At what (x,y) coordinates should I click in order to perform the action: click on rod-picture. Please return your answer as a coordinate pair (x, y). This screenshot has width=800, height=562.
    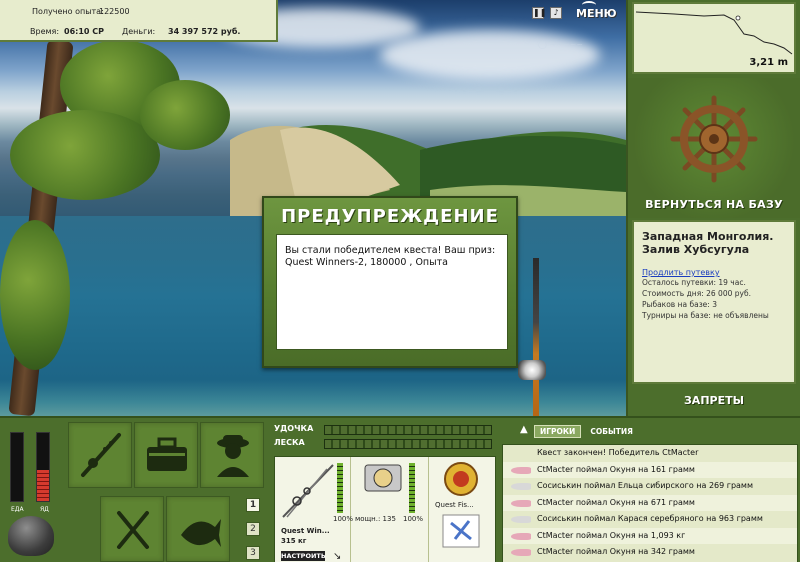
    Looking at the image, I should click on (308, 491).